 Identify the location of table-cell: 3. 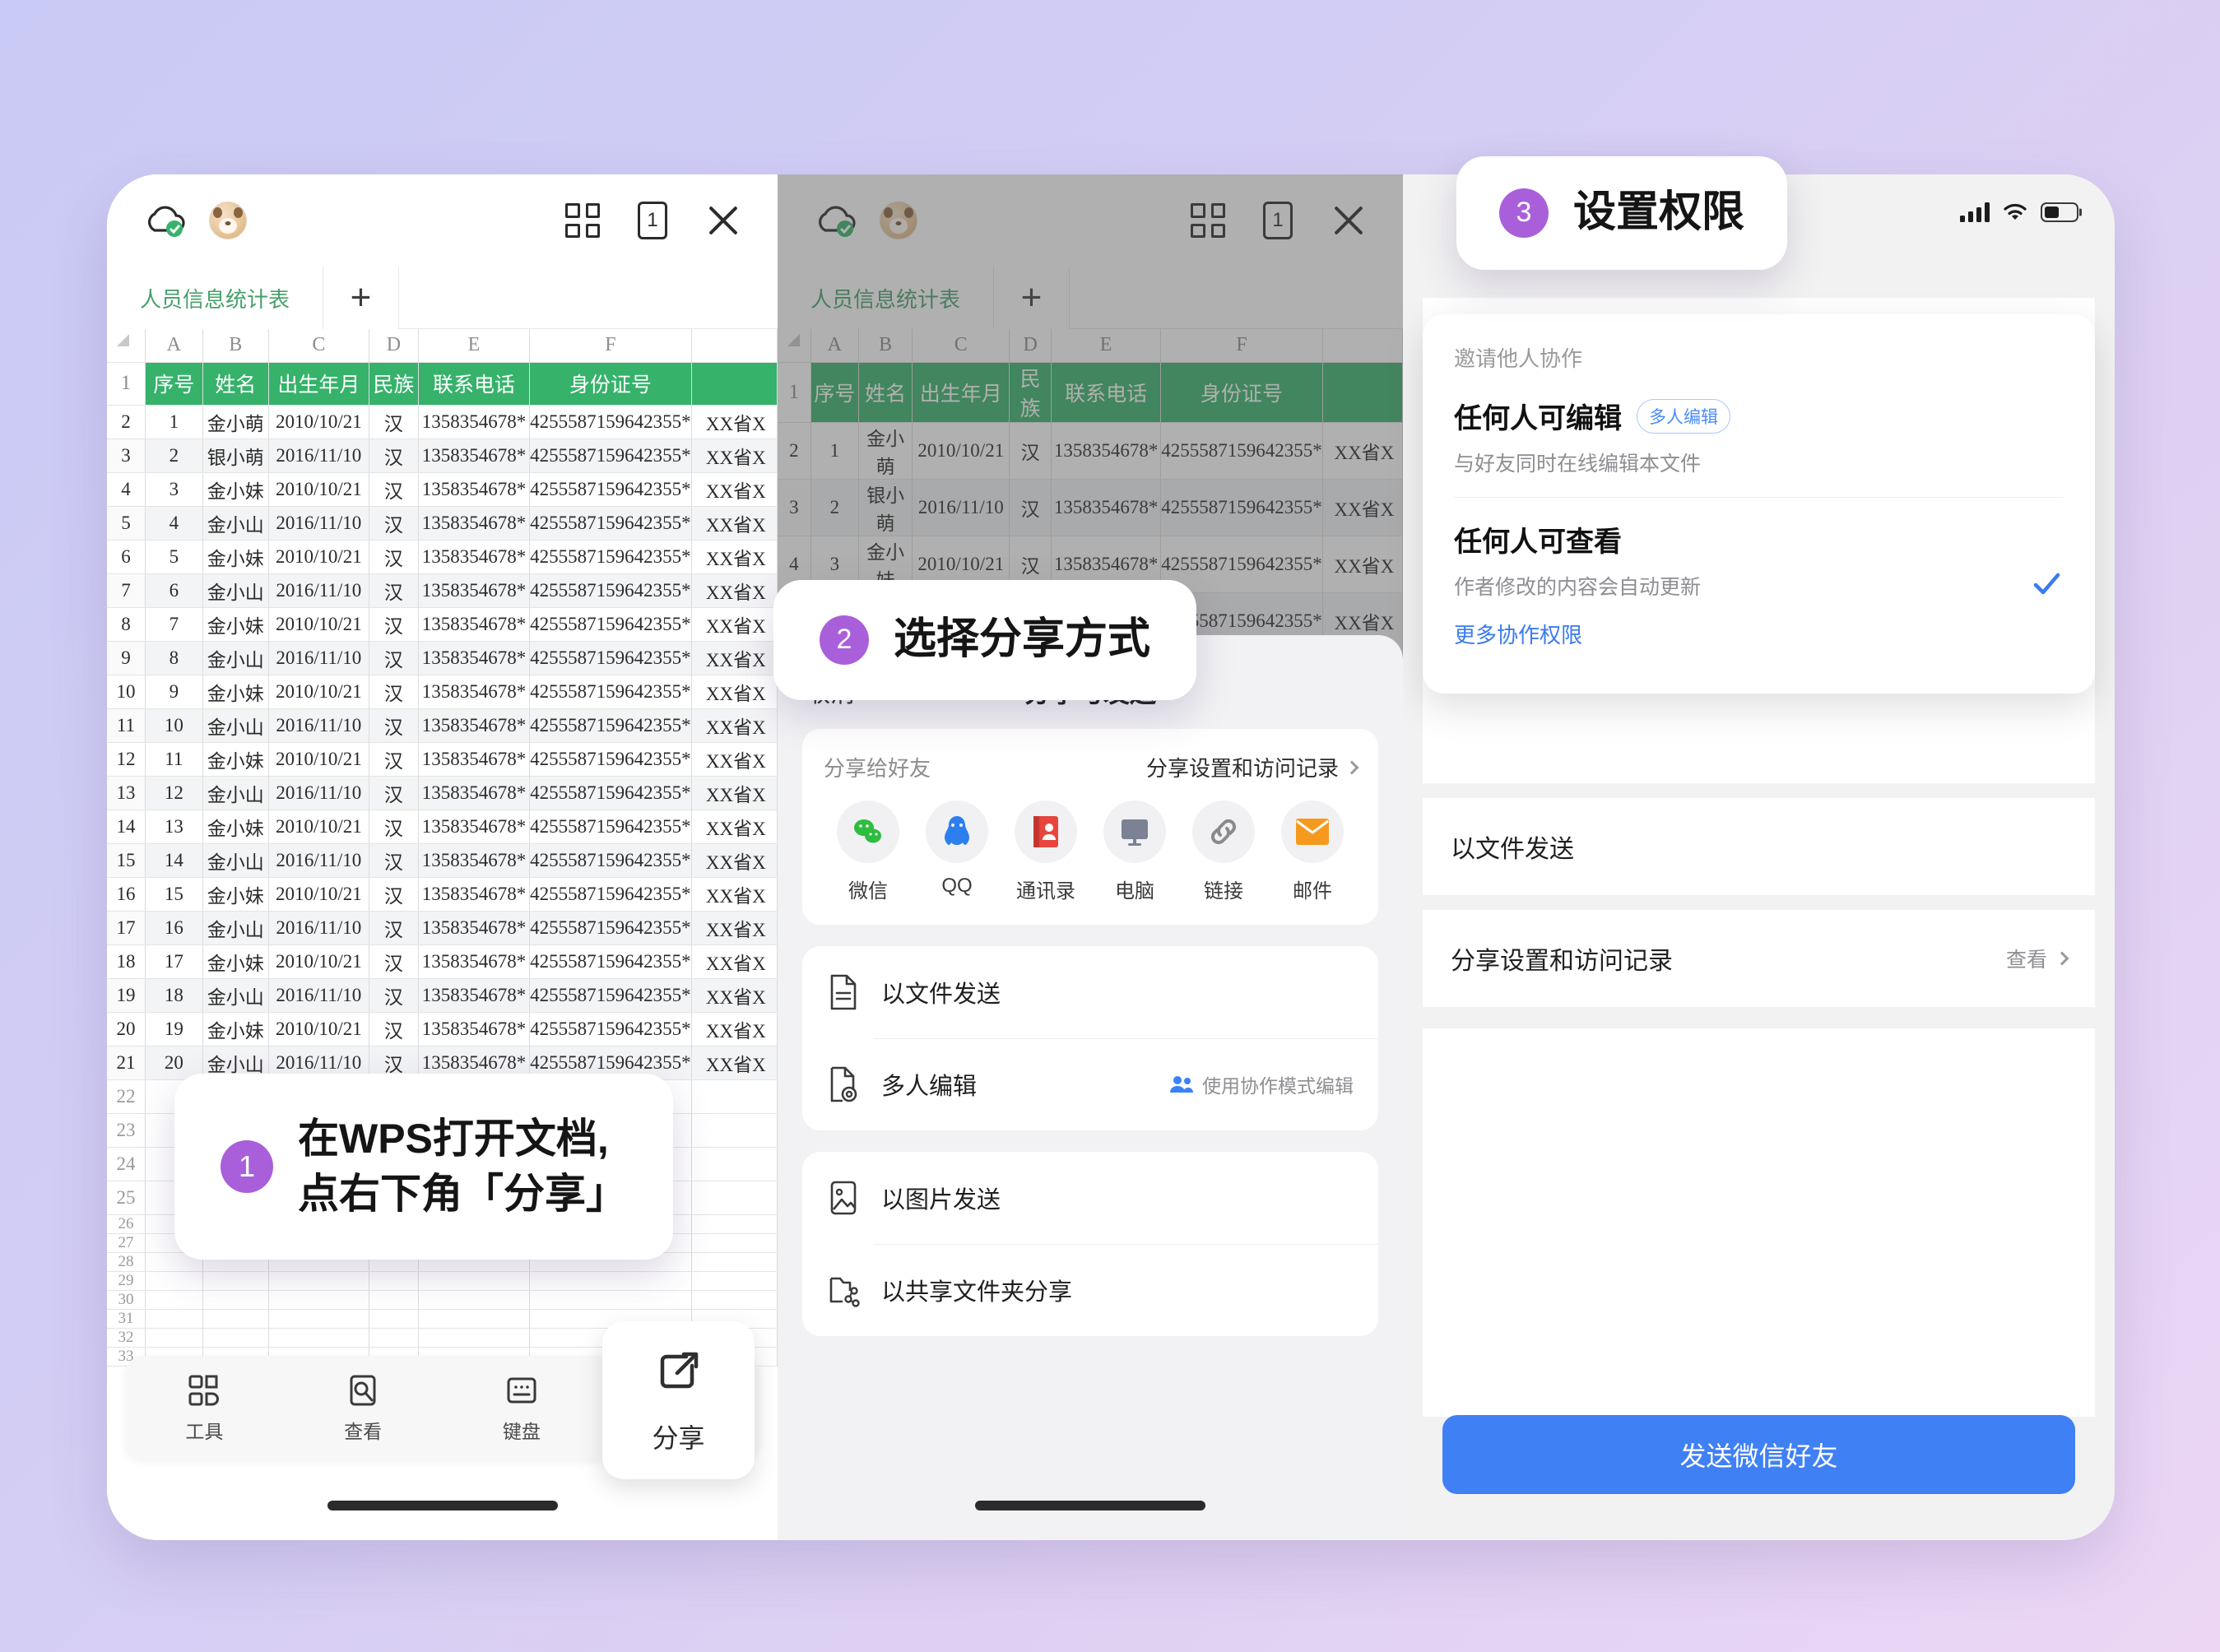
(174, 489).